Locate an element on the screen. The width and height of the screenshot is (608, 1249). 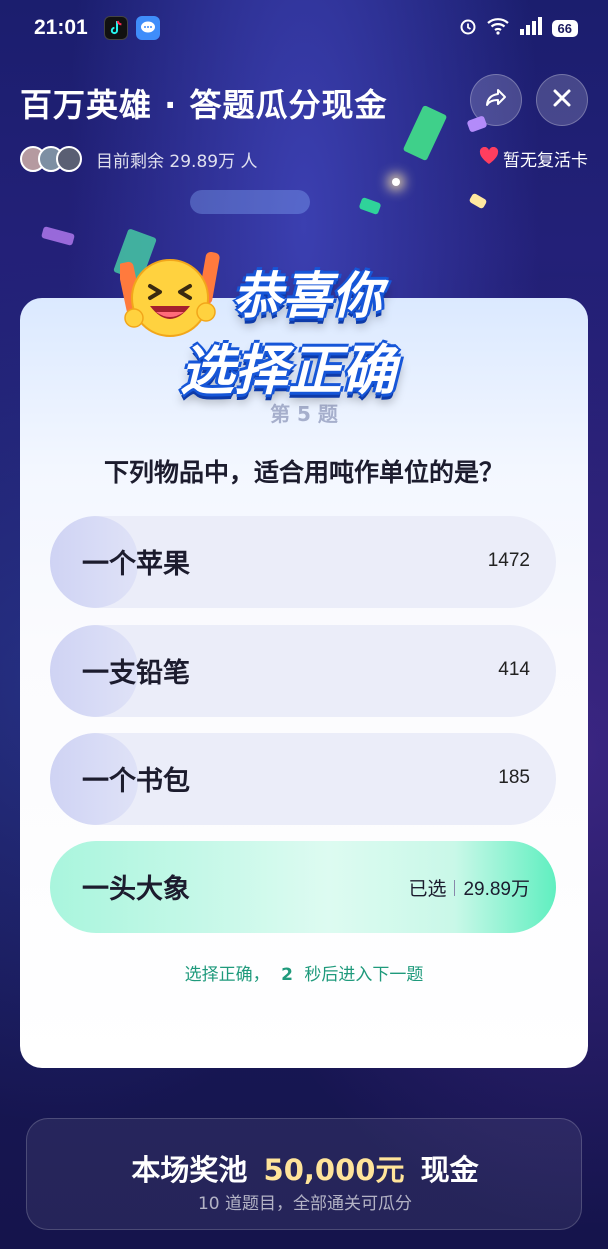
next-question-tip: 选择正确， 2 秒后进入下一题 is located at coordinates (304, 972).